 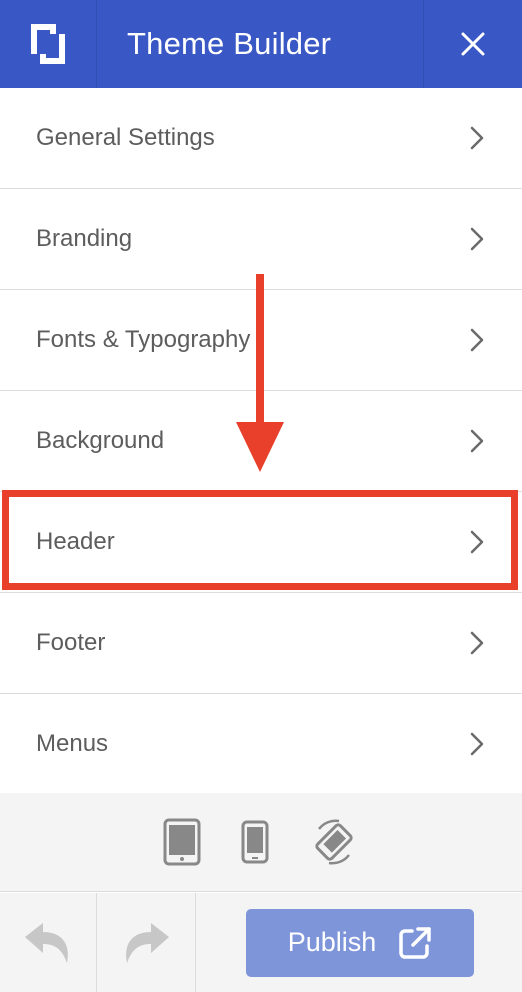 I want to click on menu-item-header: Header, so click(x=261, y=542).